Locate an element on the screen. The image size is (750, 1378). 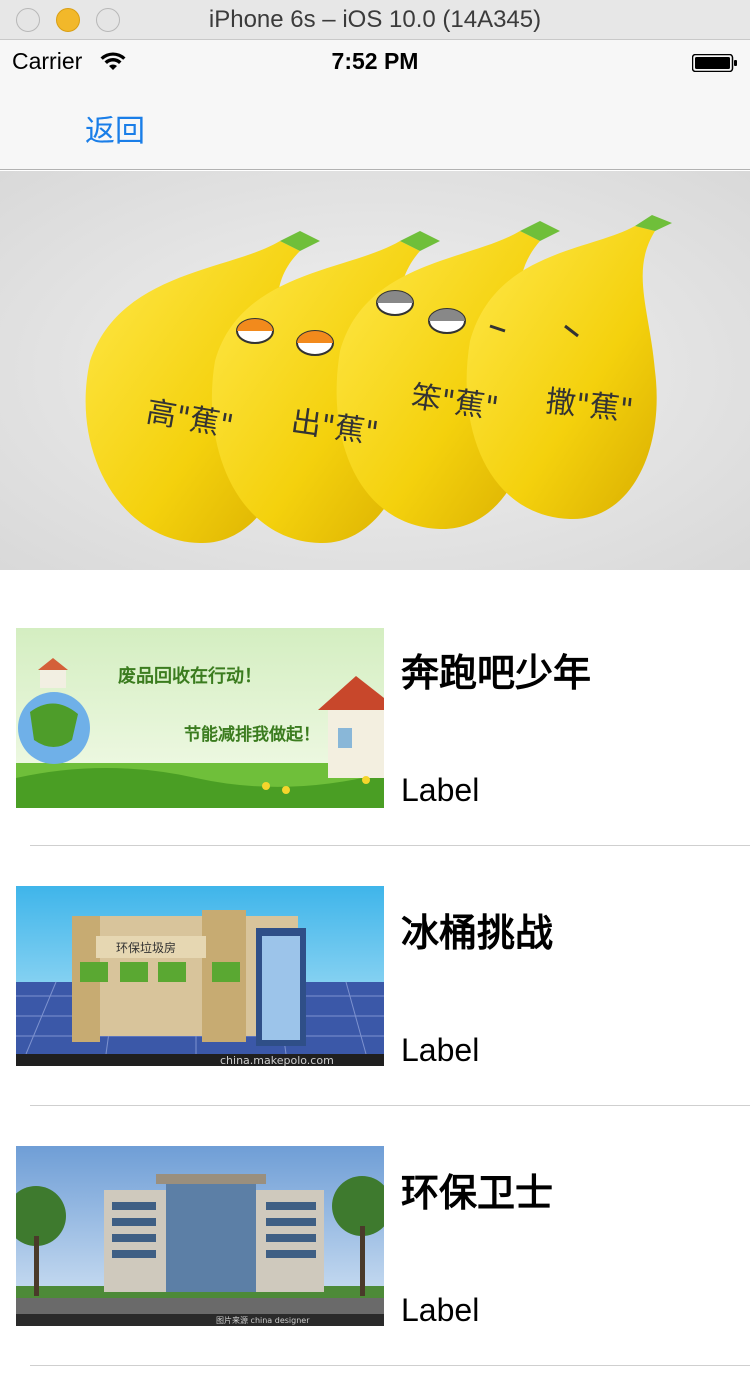
row-title: 冰桶挑战 is located at coordinates (477, 934).